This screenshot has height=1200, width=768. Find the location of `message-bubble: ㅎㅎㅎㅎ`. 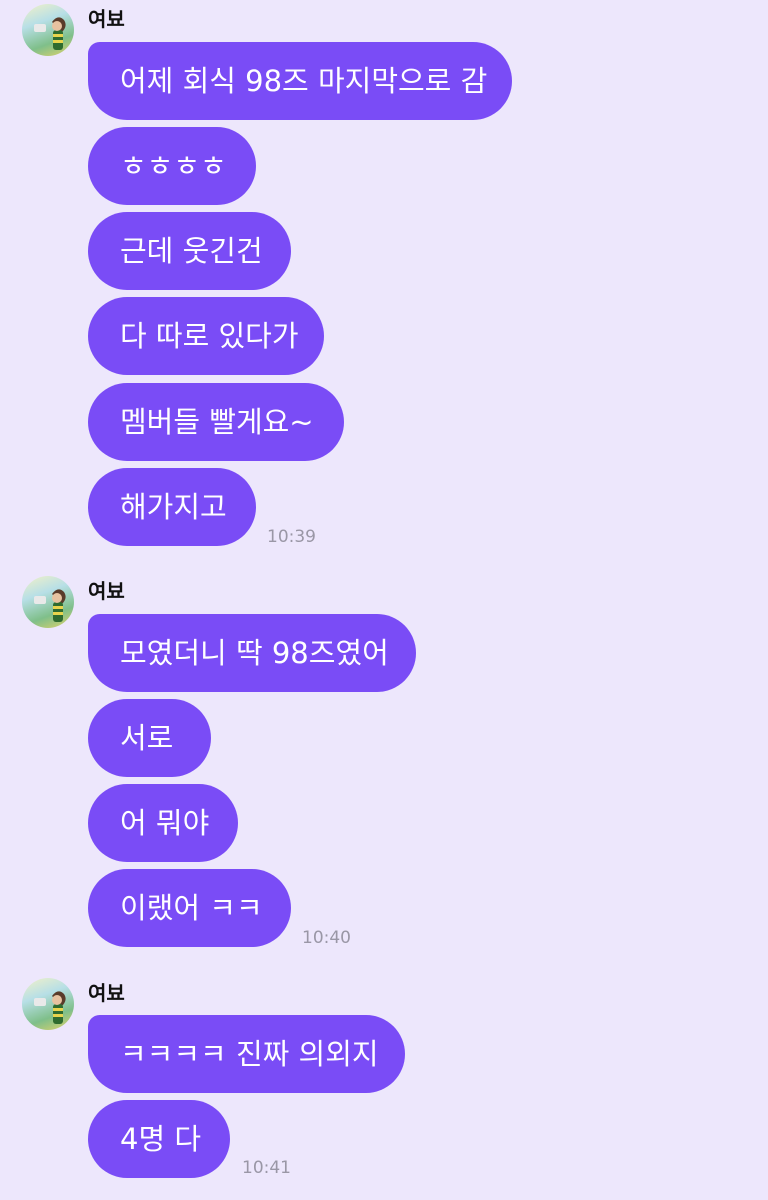

message-bubble: ㅎㅎㅎㅎ is located at coordinates (172, 166).